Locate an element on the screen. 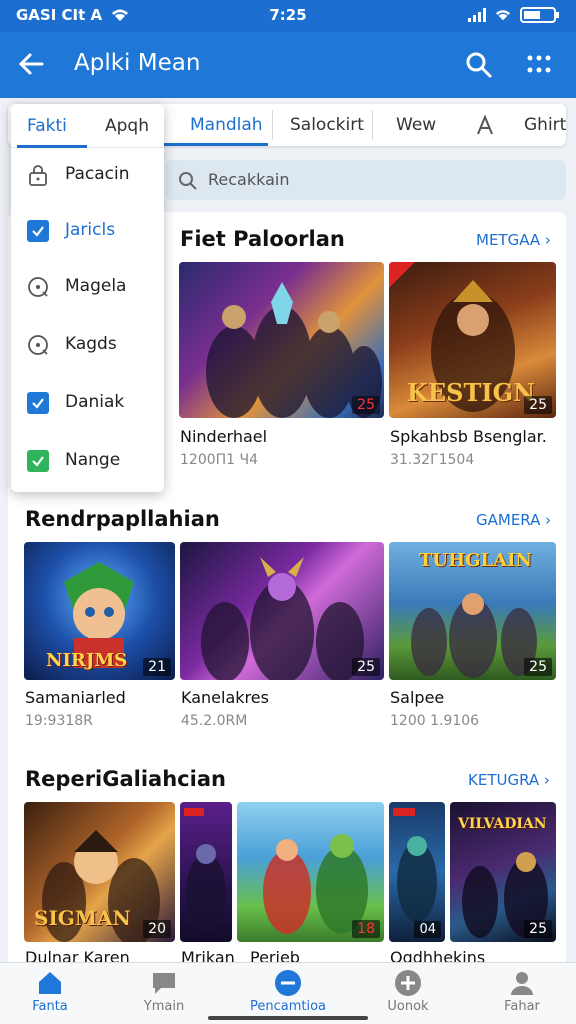  tab-mandlah: Mandlah is located at coordinates (226, 125).